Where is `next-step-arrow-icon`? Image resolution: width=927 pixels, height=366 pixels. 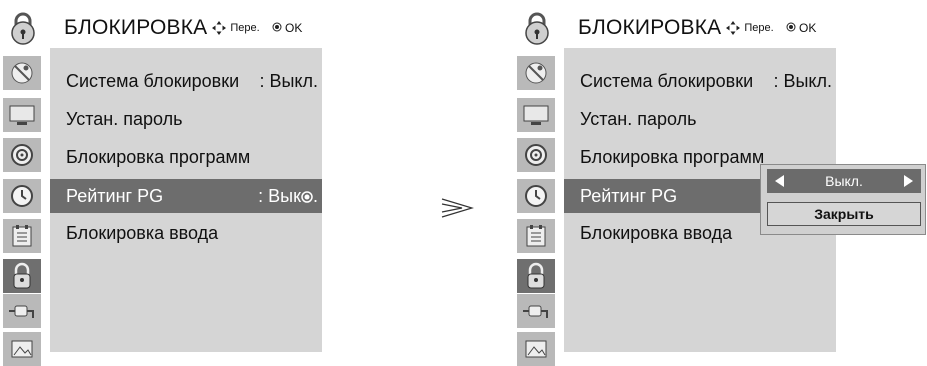 next-step-arrow-icon is located at coordinates (457, 210).